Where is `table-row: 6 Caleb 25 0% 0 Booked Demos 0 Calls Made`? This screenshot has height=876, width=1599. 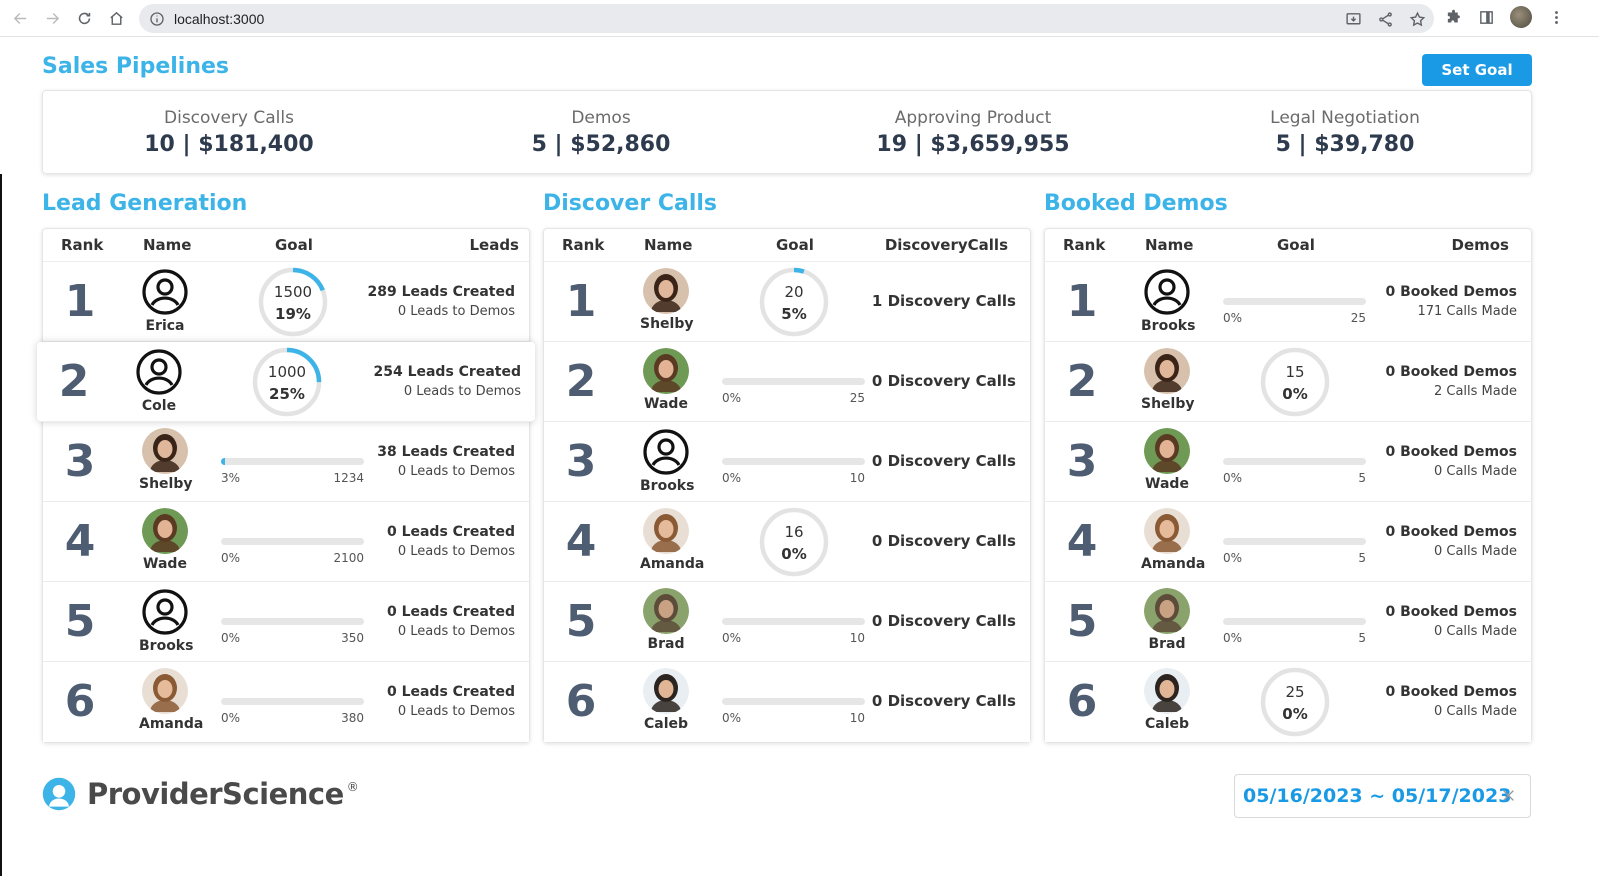 table-row: 6 Caleb 25 0% 0 Booked Demos 0 Calls Made is located at coordinates (1288, 702).